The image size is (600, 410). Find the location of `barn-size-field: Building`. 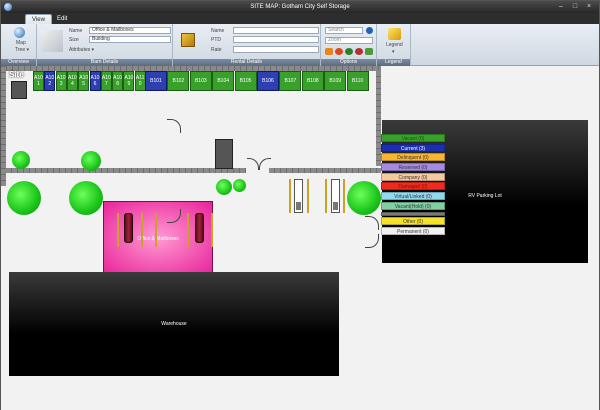

barn-size-field: Building is located at coordinates (130, 39).